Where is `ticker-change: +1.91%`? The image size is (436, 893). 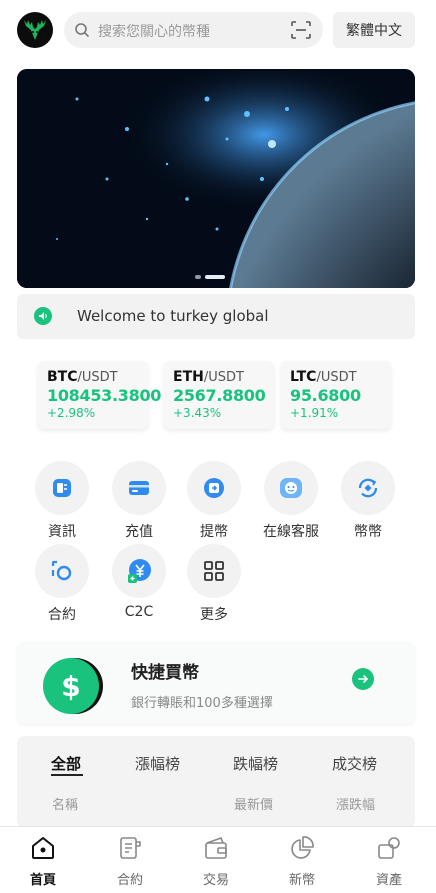
ticker-change: +1.91% is located at coordinates (314, 413).